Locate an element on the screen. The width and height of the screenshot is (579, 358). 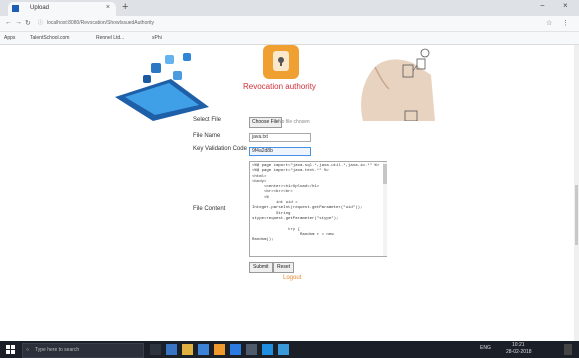
select-file-label: Select File is located at coordinates (207, 120).